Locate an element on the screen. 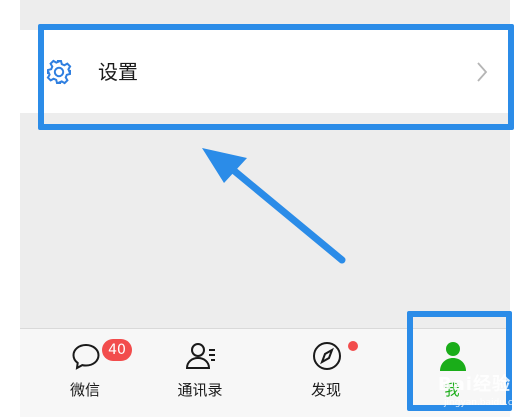  tab-wechat-label: 微信 is located at coordinates (84, 390).